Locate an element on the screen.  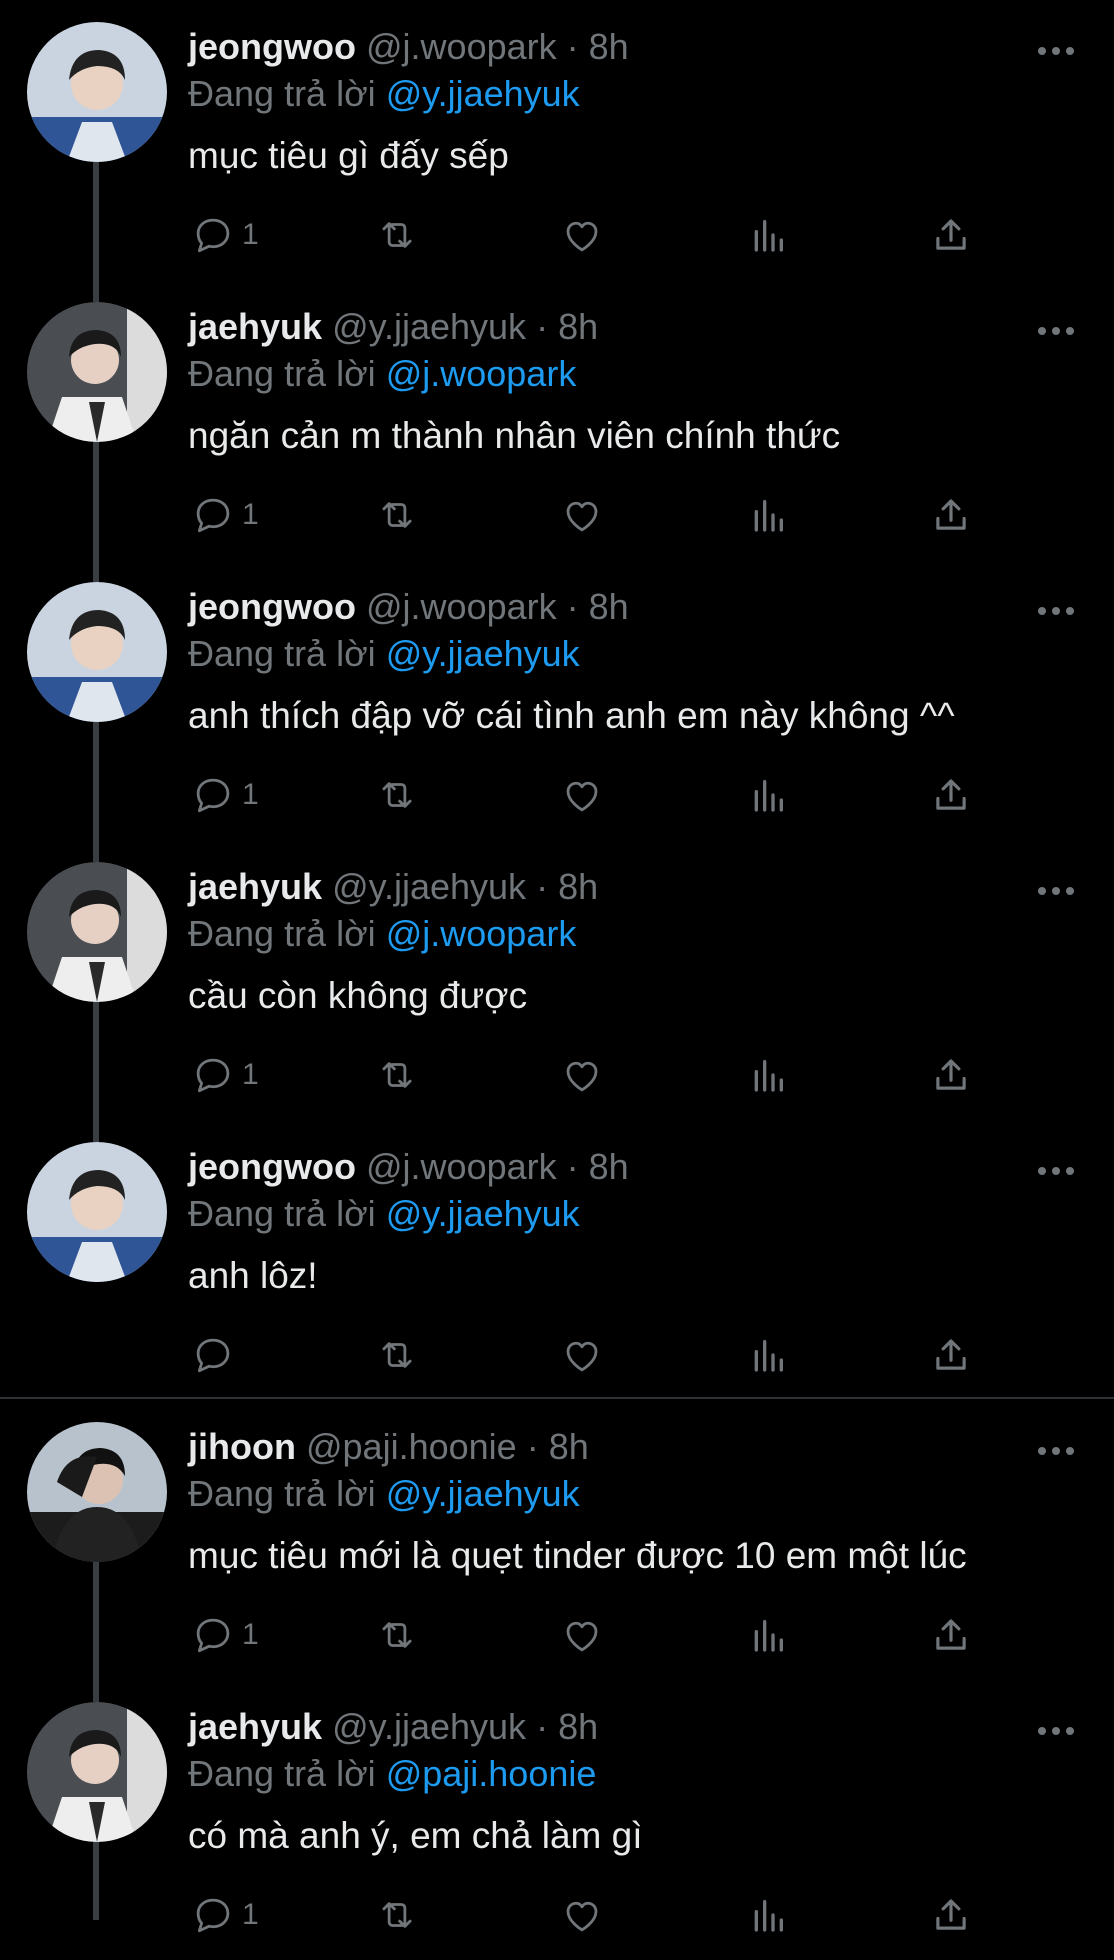
author-handle: @paji.hoonie is located at coordinates (411, 1446).